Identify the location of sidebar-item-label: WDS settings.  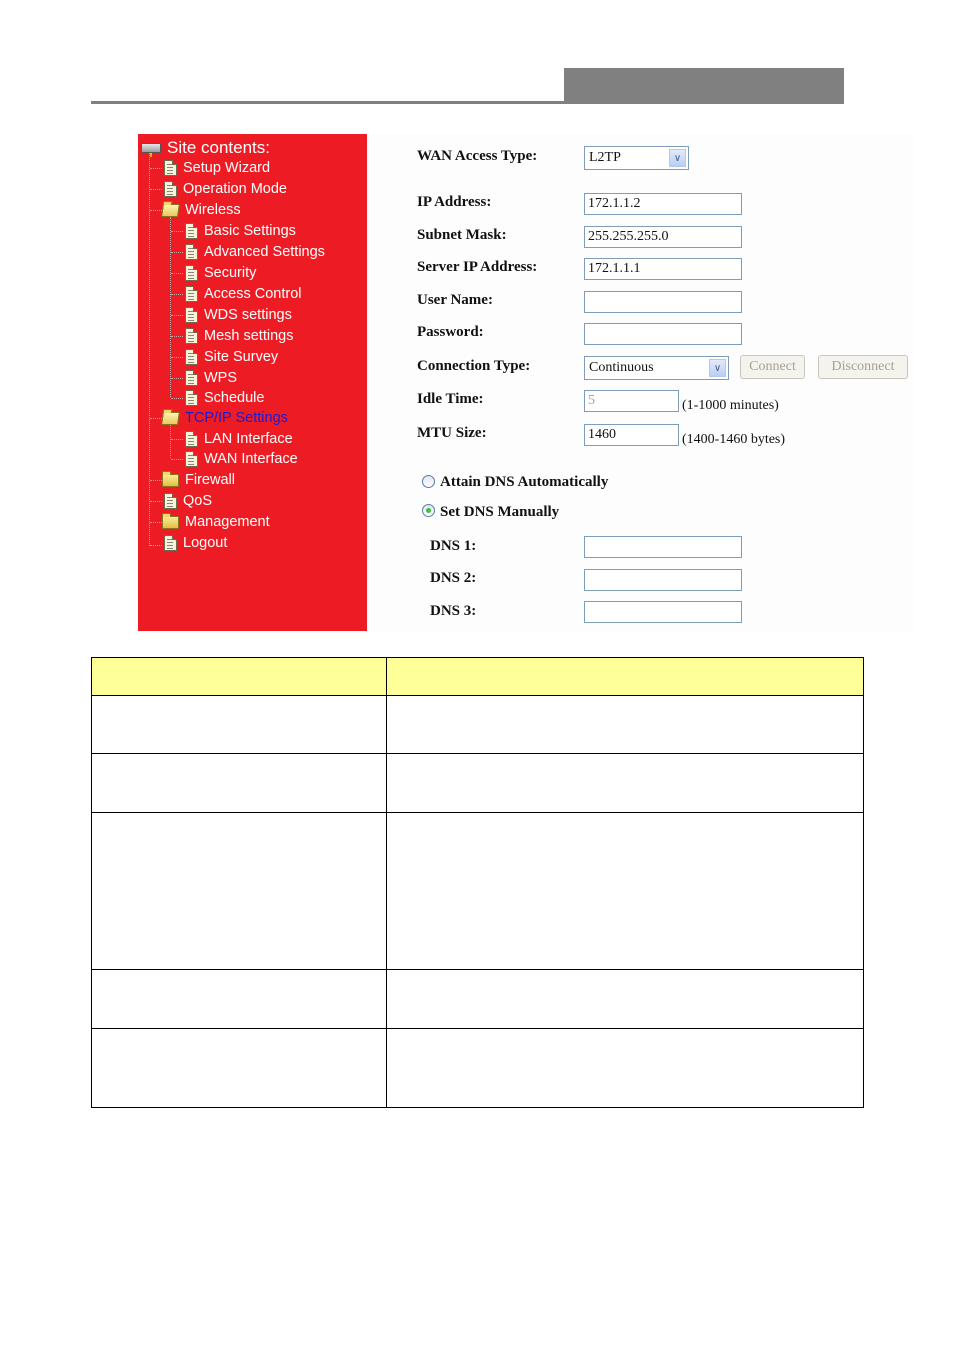
(248, 315).